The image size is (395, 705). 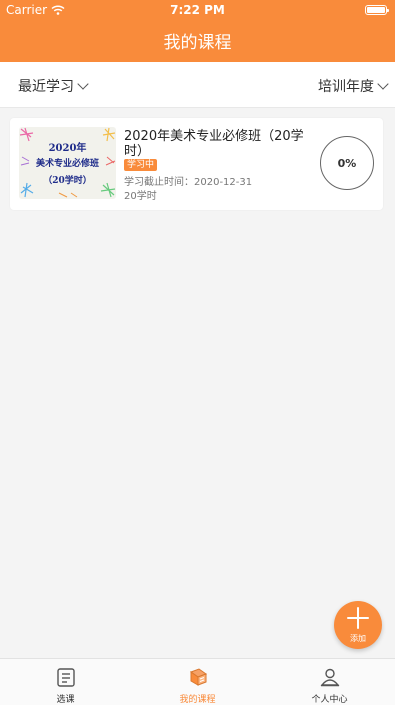 What do you see at coordinates (197, 43) in the screenshot?
I see `page-title: 我的课程` at bounding box center [197, 43].